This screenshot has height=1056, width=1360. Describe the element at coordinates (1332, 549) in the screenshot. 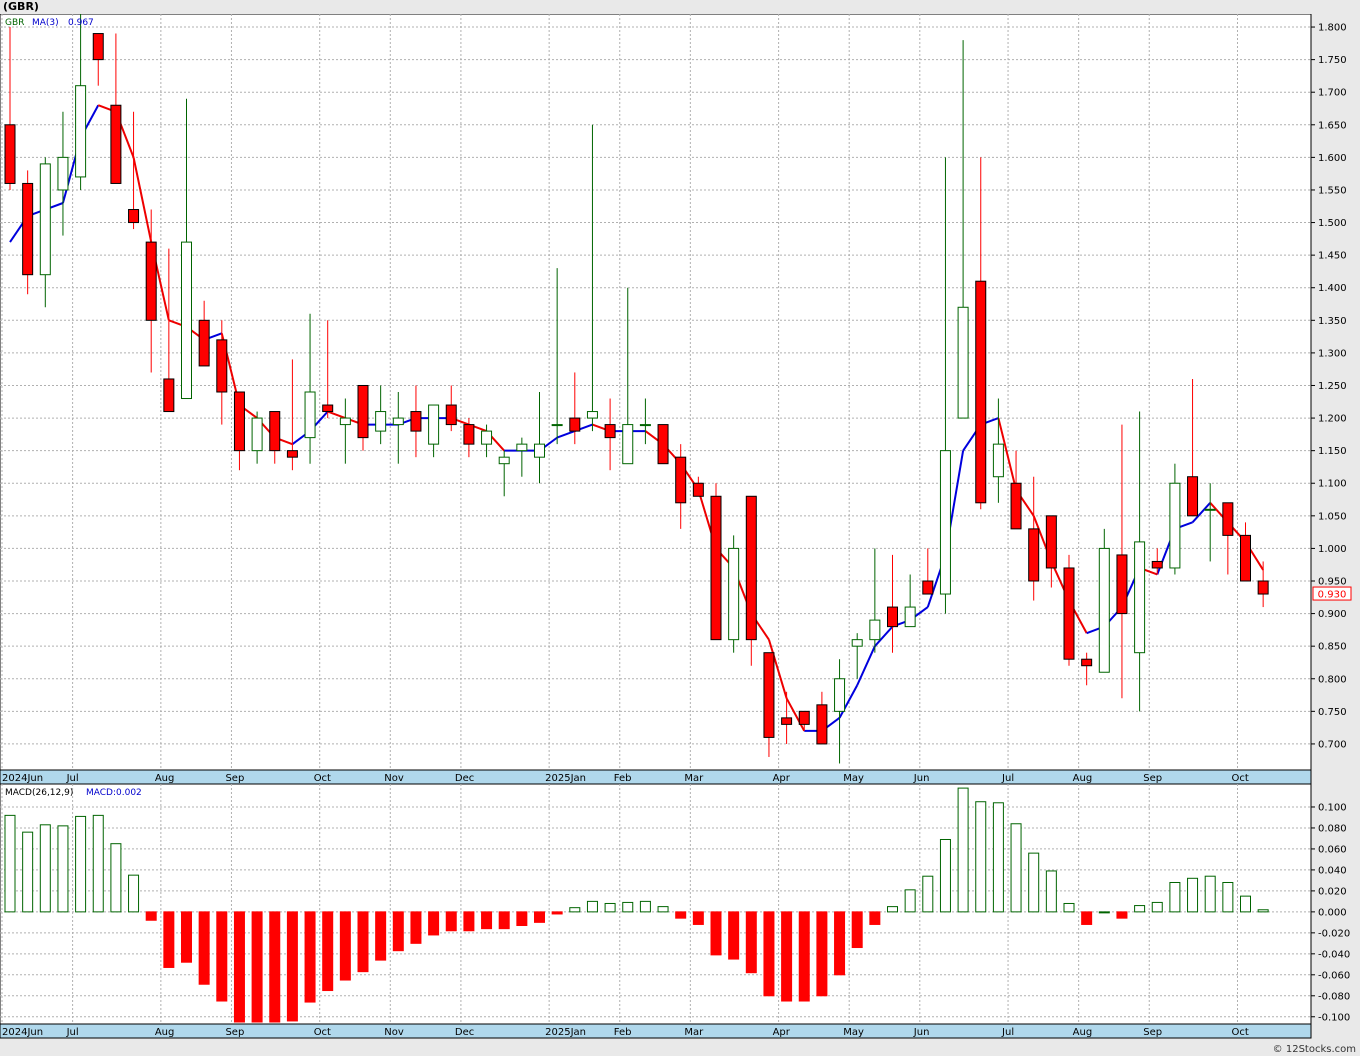

I see `price-y-tick-label: 1.000` at that location.